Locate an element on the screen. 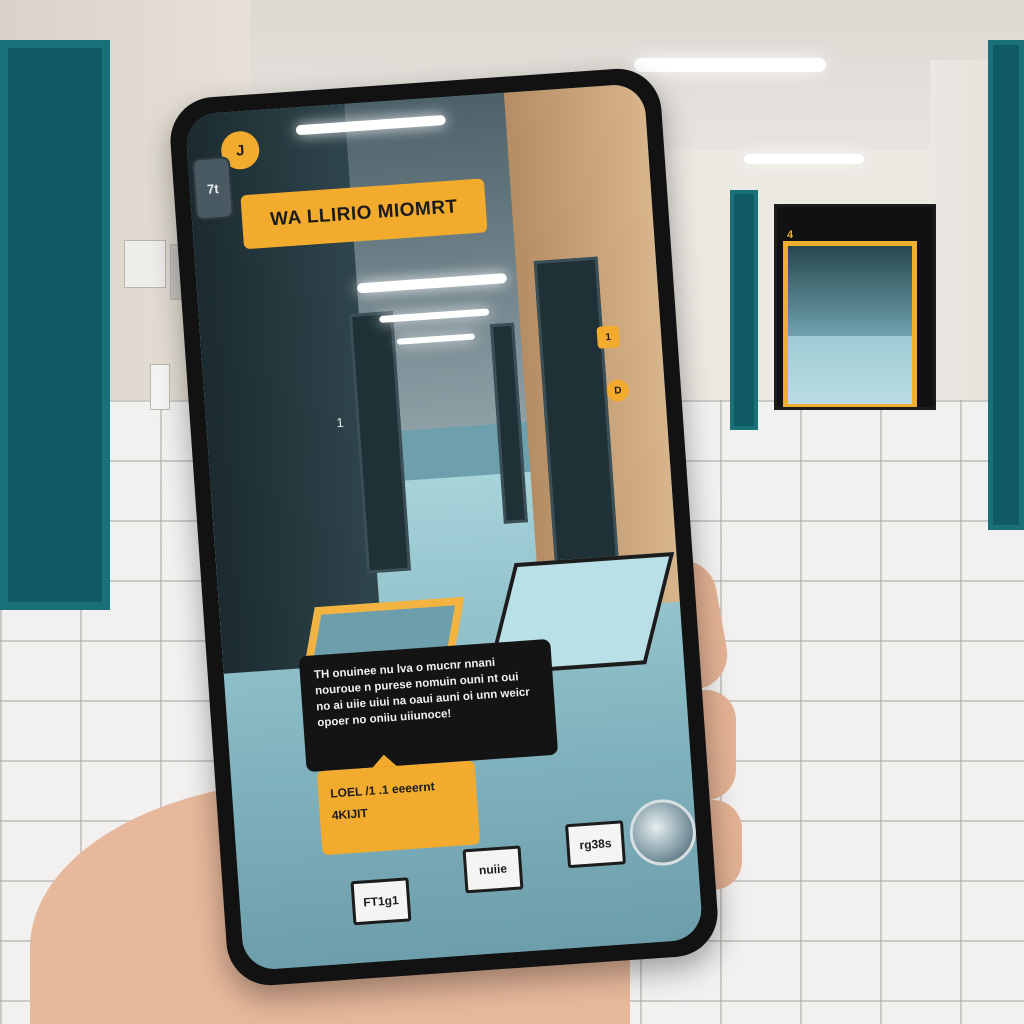 Image resolution: width=1024 pixels, height=1024 pixels. left-door is located at coordinates (55, 325).